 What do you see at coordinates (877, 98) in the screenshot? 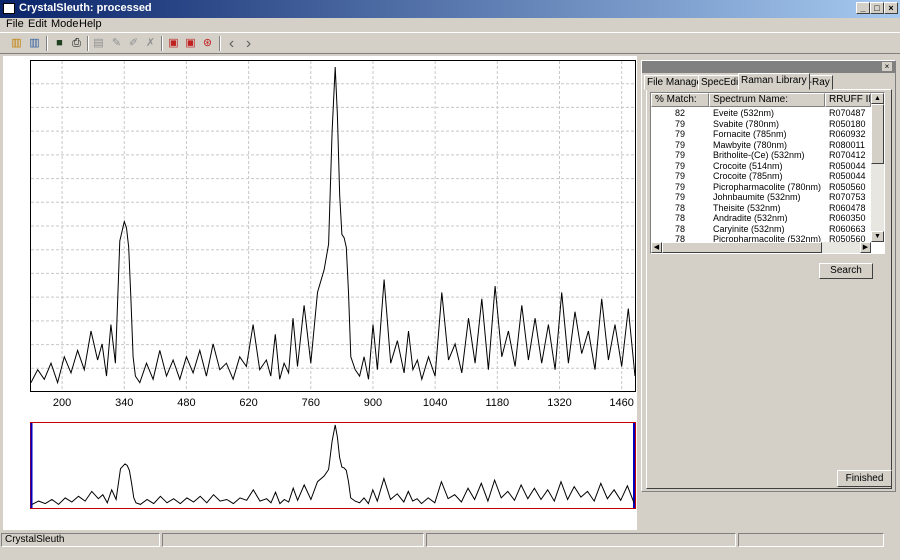
I see `scroll-up-icon: ▲` at bounding box center [877, 98].